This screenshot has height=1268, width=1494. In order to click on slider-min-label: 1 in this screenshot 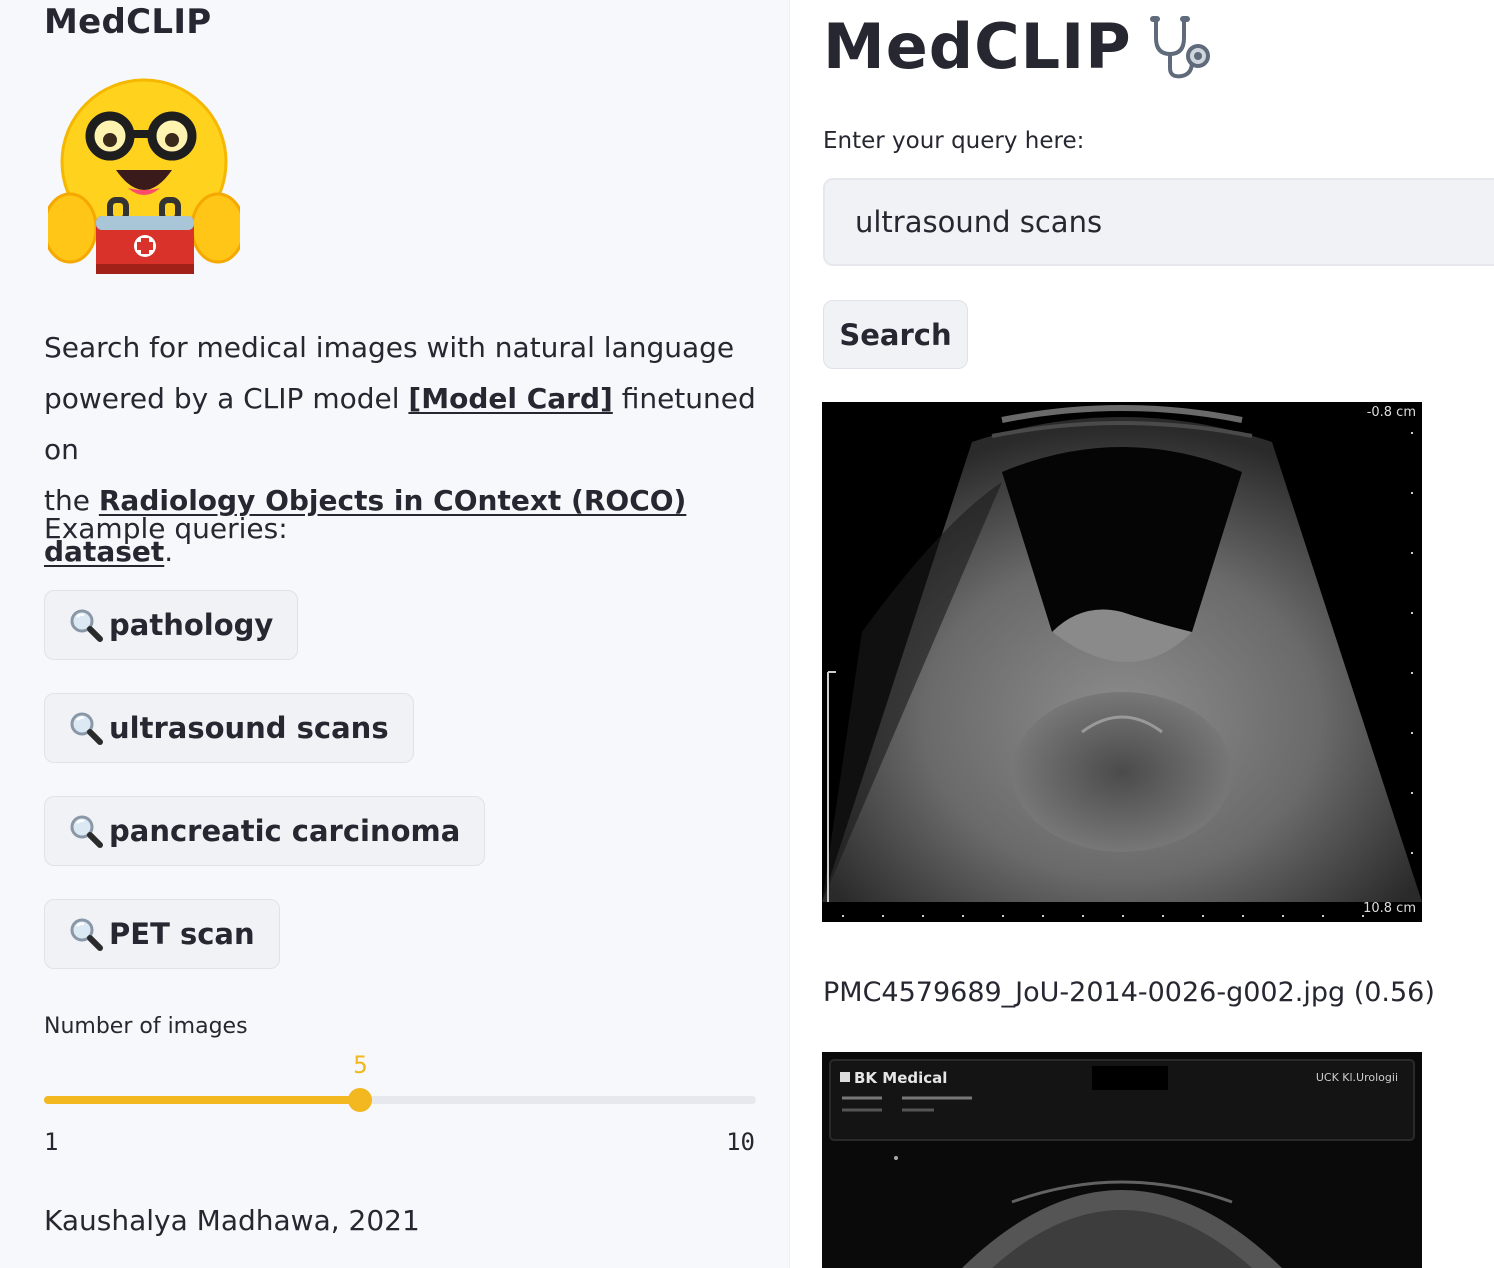, I will do `click(51, 1142)`.